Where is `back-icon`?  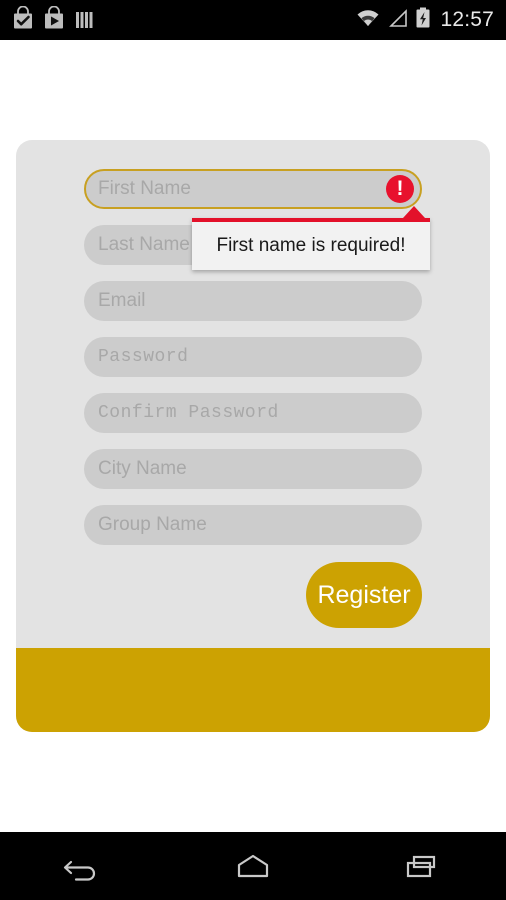
back-icon is located at coordinates (84, 866).